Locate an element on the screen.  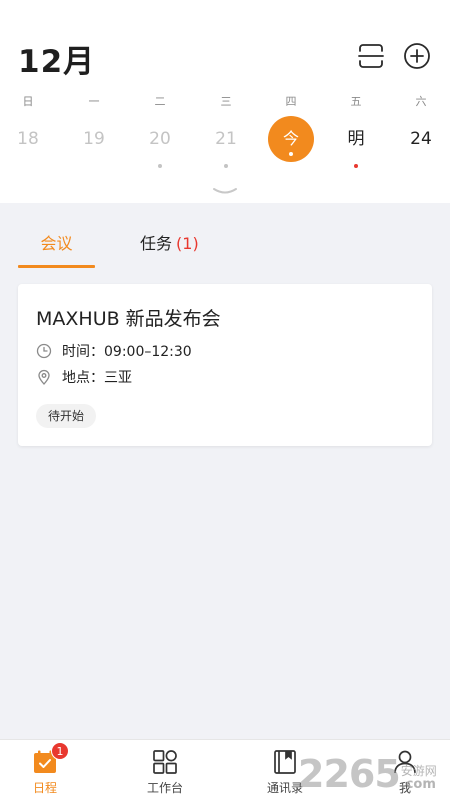
date-cell: 19 is located at coordinates (94, 139).